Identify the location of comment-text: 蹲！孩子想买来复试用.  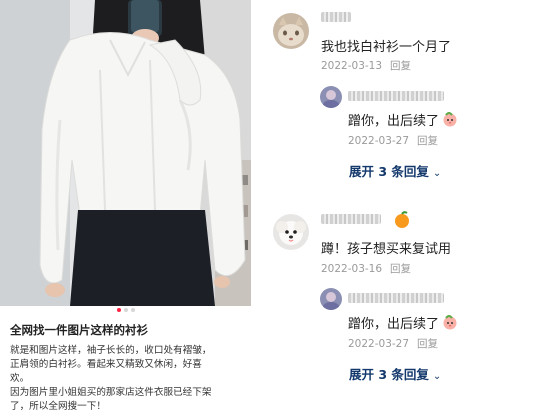
(386, 249).